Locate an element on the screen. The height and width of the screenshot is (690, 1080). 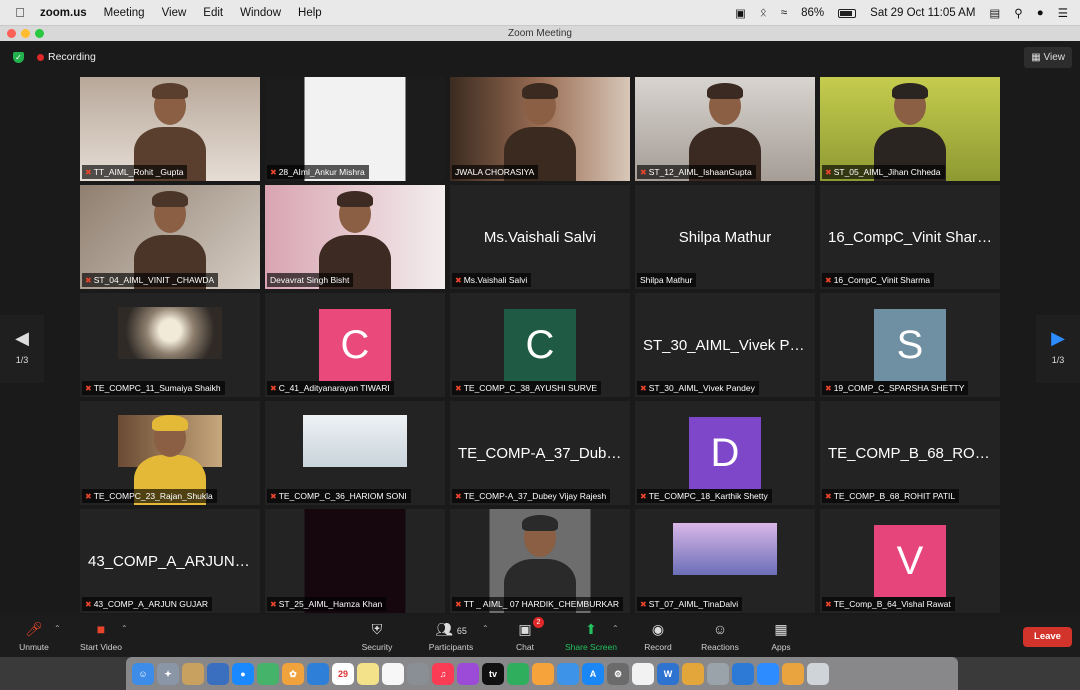
next-page-button: ▶ 1/3 is located at coordinates (1058, 349).